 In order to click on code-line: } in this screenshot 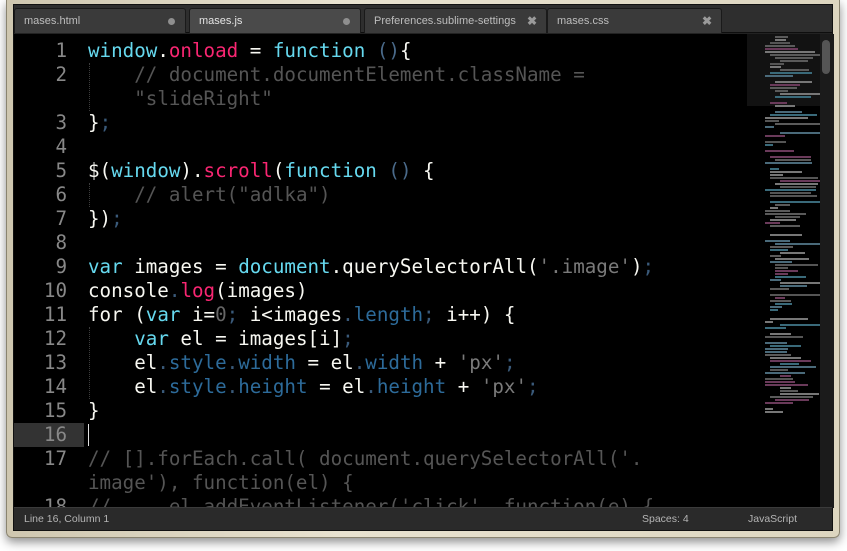, I will do `click(94, 411)`.